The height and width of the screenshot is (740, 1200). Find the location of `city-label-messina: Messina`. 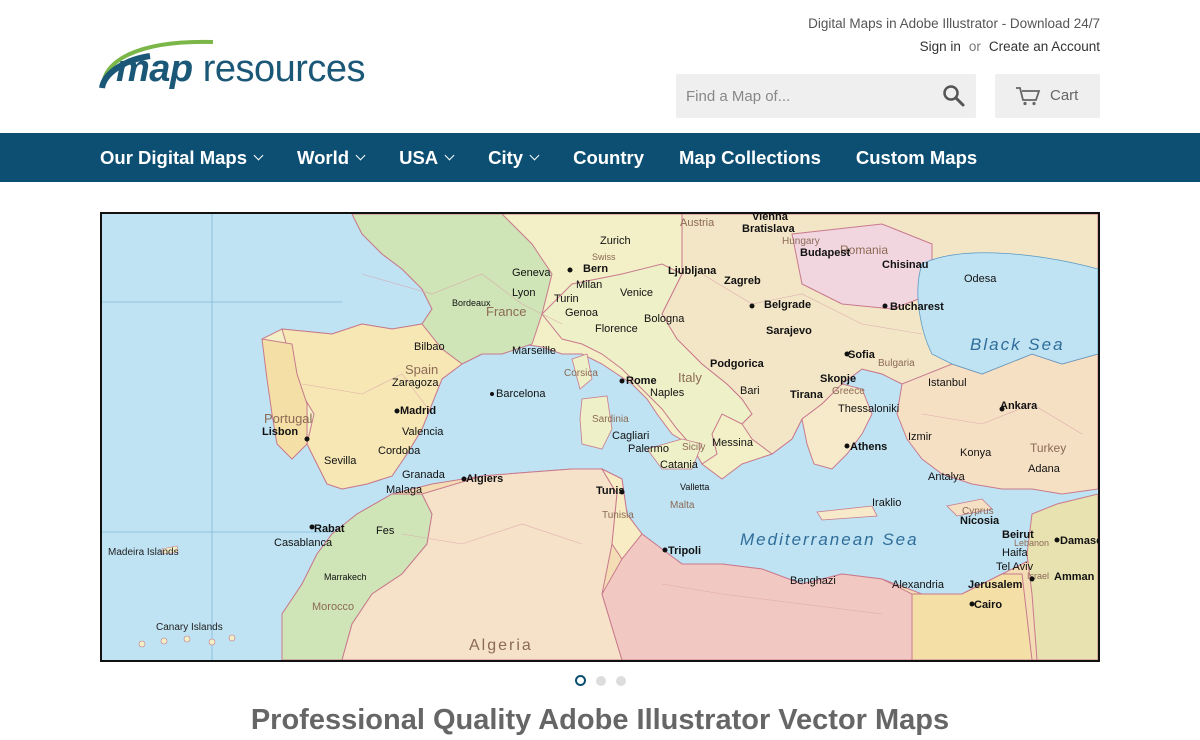

city-label-messina: Messina is located at coordinates (733, 443).